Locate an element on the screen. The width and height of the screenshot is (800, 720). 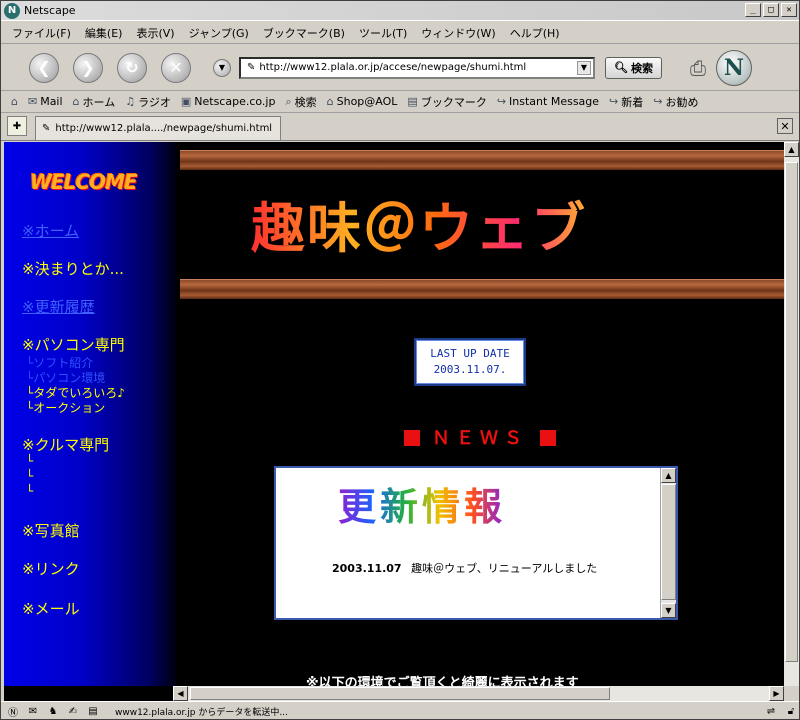
red-square-icon is located at coordinates (411, 438).